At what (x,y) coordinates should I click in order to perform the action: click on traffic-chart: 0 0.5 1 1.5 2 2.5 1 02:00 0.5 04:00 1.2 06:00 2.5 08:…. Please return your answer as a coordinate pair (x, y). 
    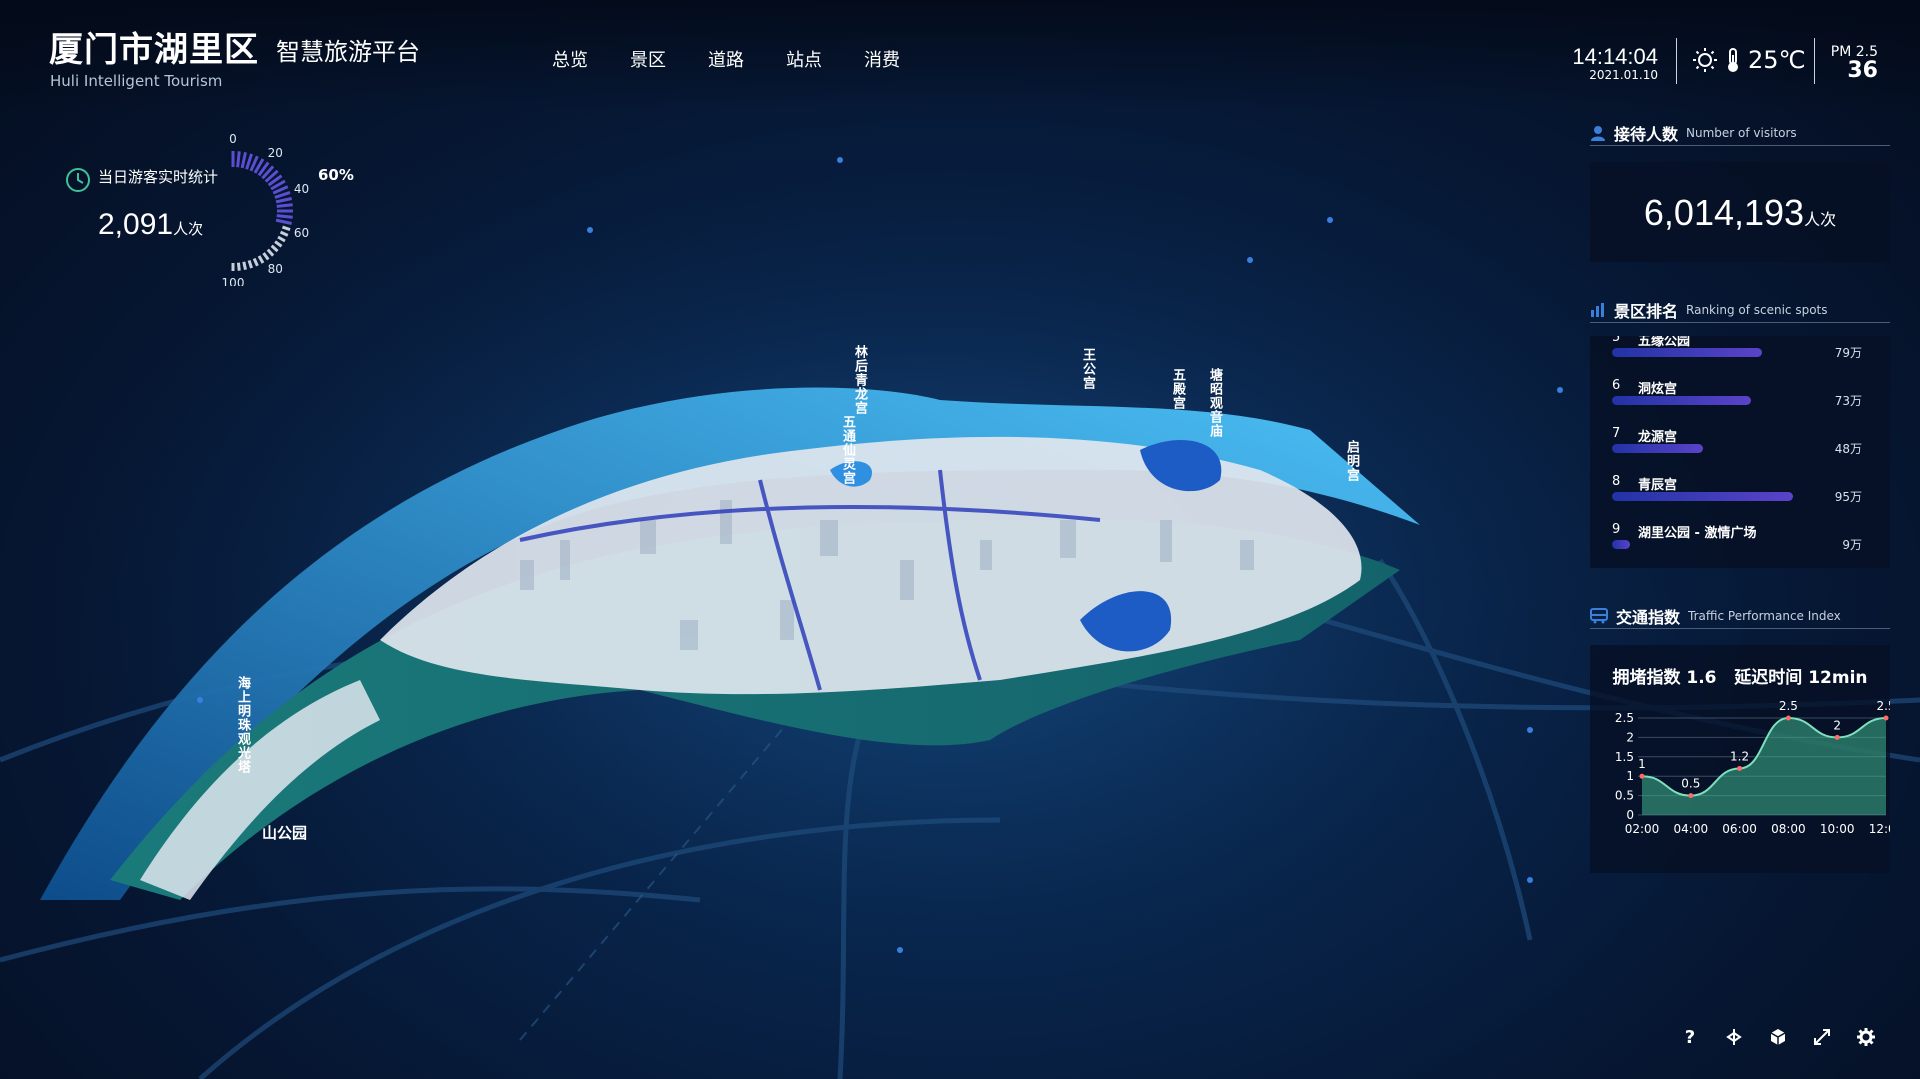
    Looking at the image, I should click on (1740, 780).